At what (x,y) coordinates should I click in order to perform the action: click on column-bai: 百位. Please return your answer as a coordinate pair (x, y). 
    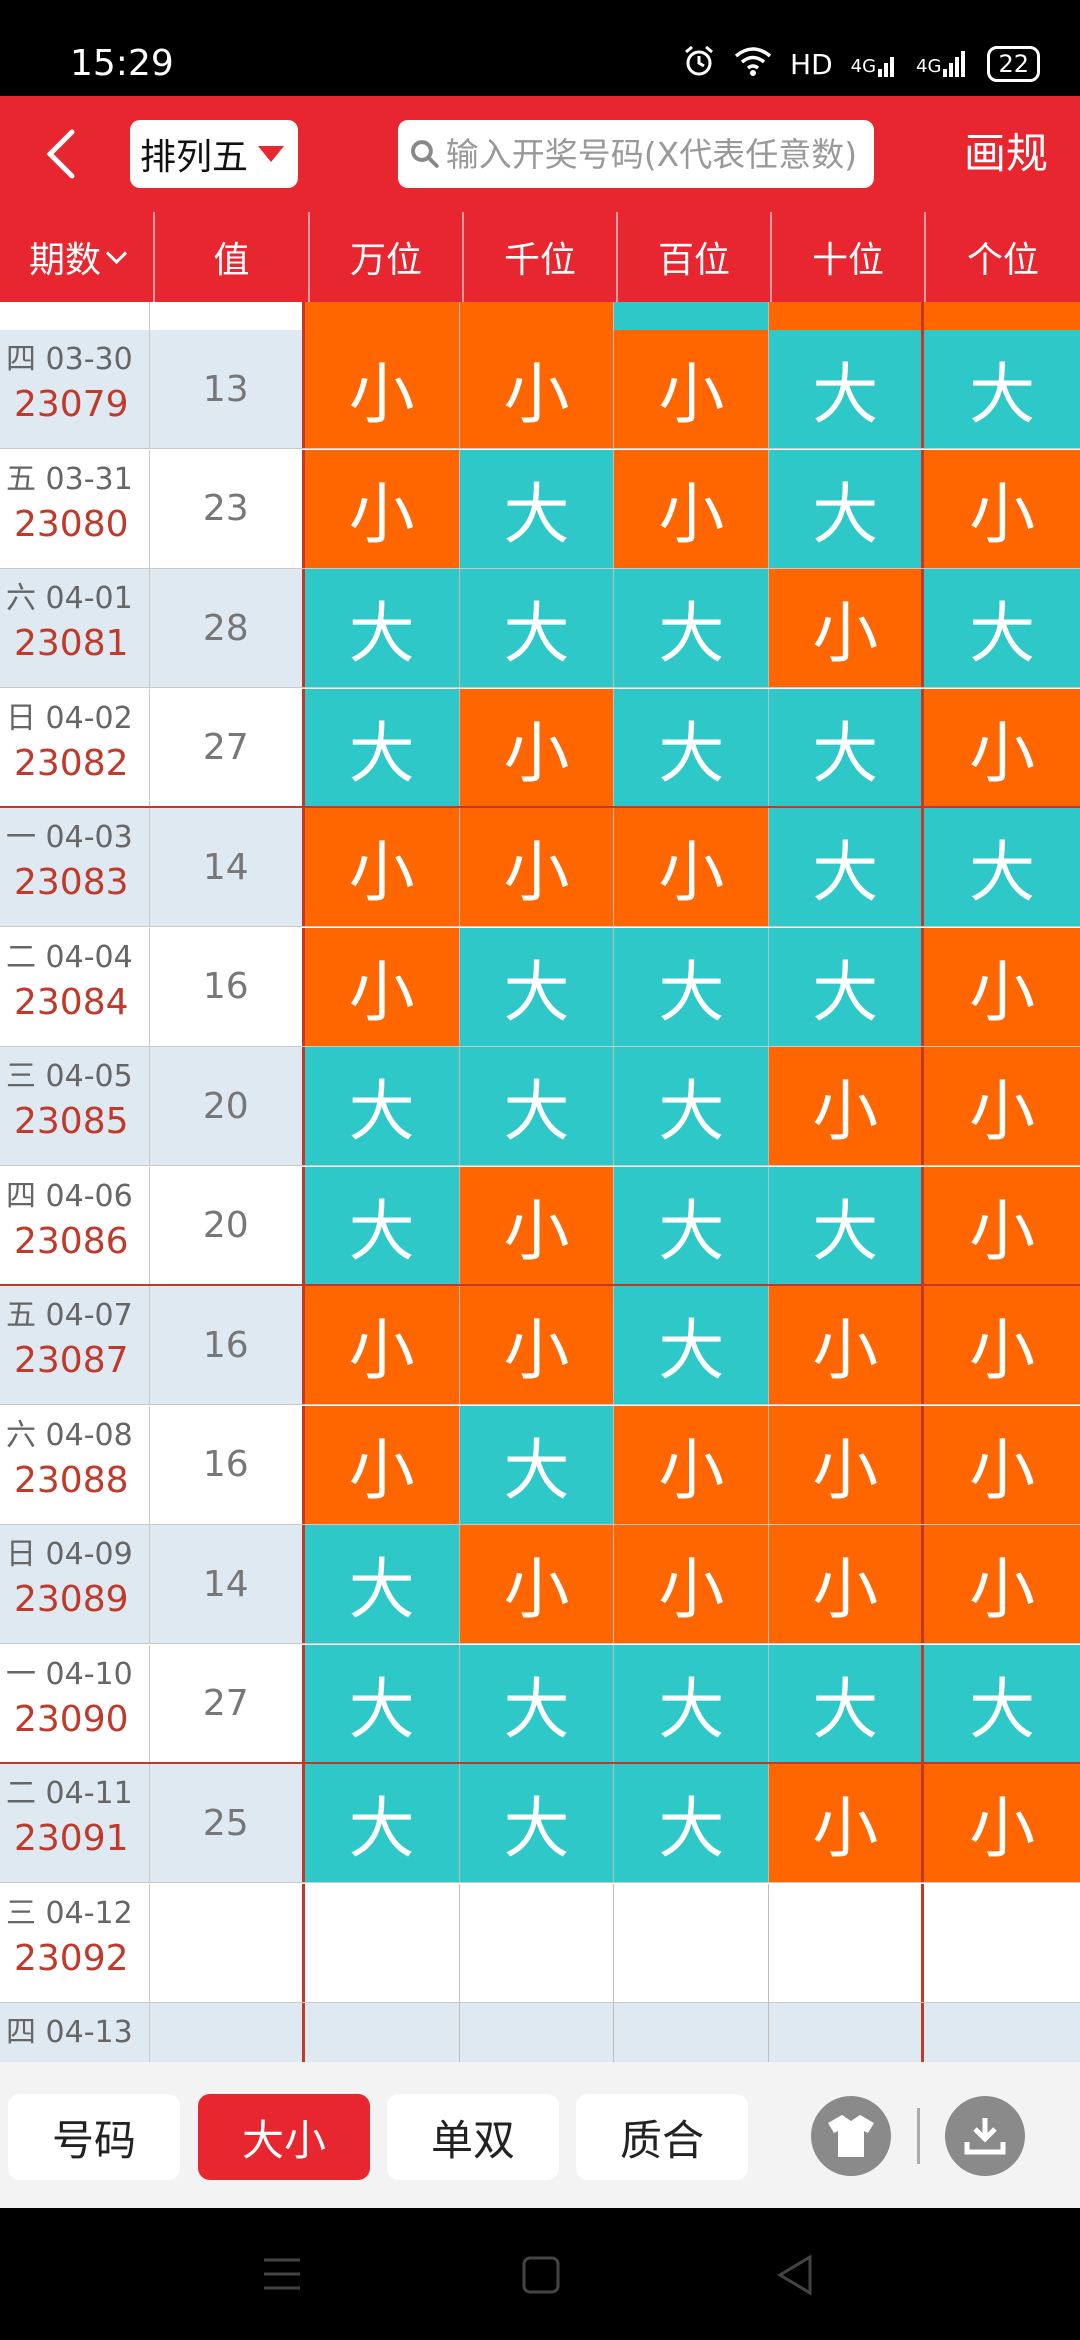
    Looking at the image, I should click on (695, 257).